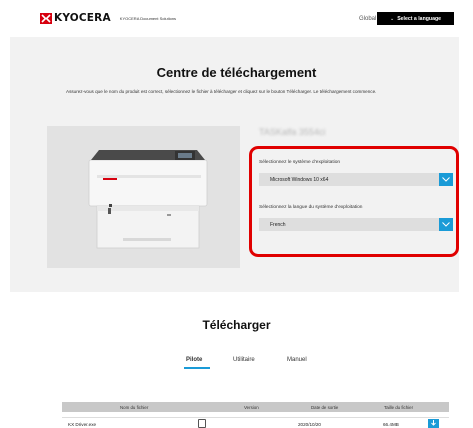 Image resolution: width=473 pixels, height=428 pixels. Describe the element at coordinates (433, 423) in the screenshot. I see `download-icon` at that location.